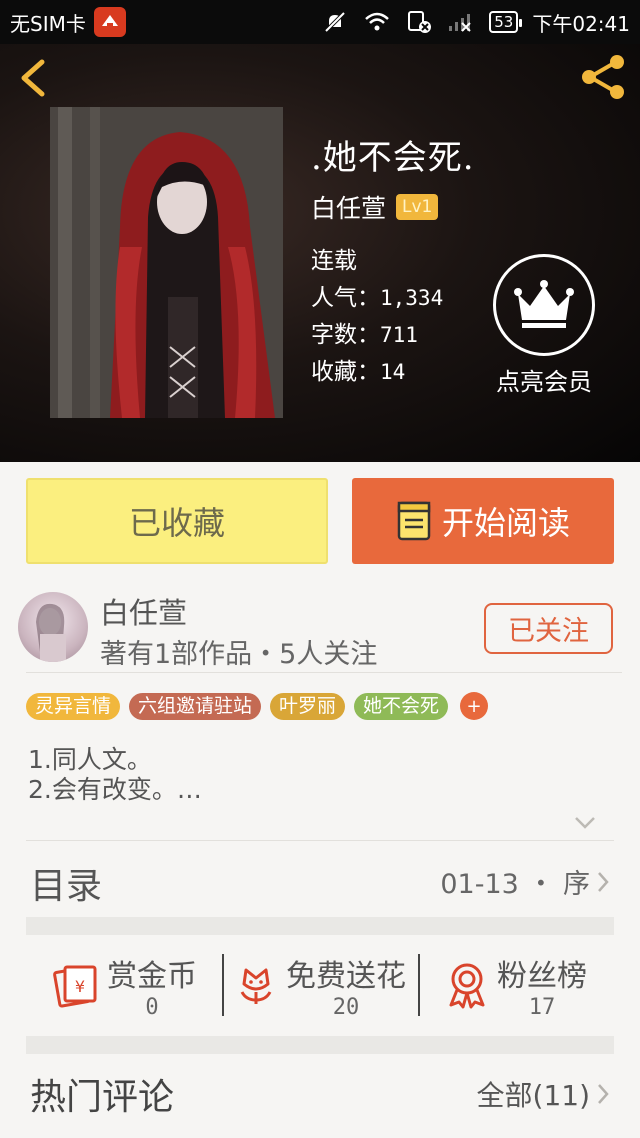 Image resolution: width=640 pixels, height=1138 pixels. What do you see at coordinates (166, 262) in the screenshot?
I see `book-cover-image` at bounding box center [166, 262].